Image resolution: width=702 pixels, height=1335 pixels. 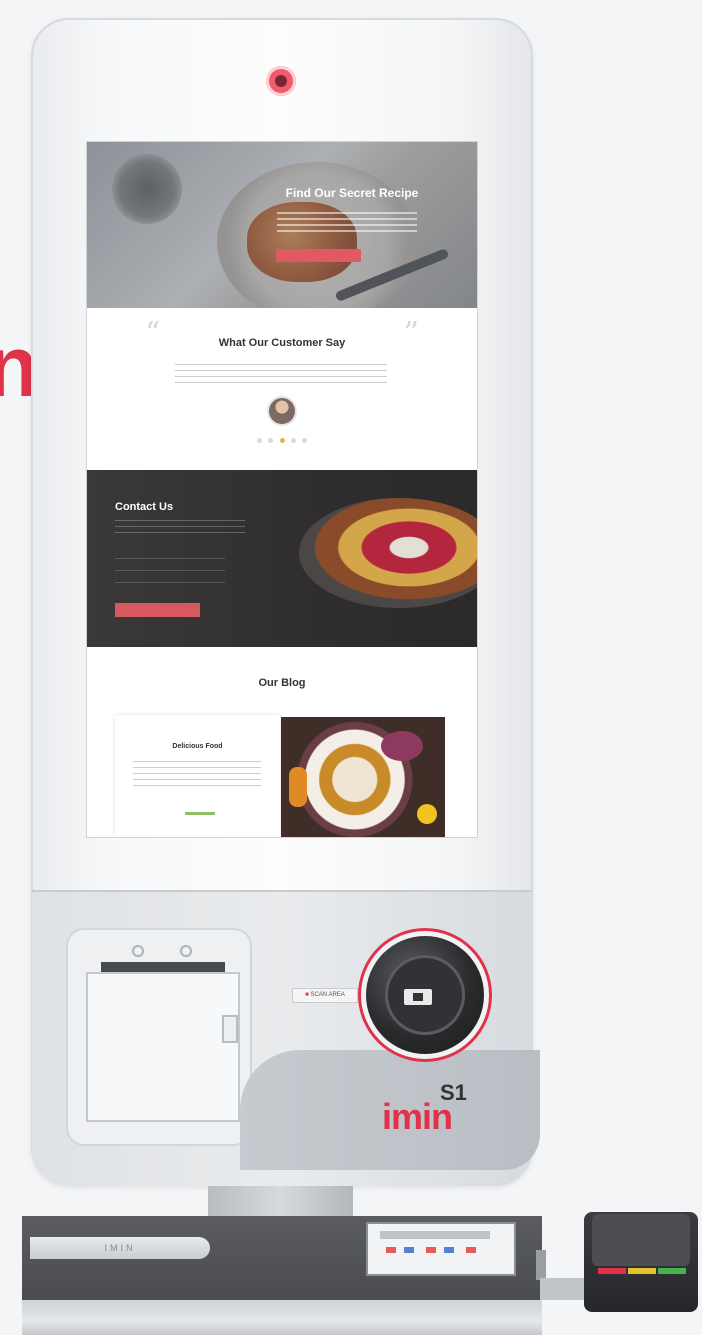 What do you see at coordinates (318, 255) in the screenshot?
I see `hero-button` at bounding box center [318, 255].